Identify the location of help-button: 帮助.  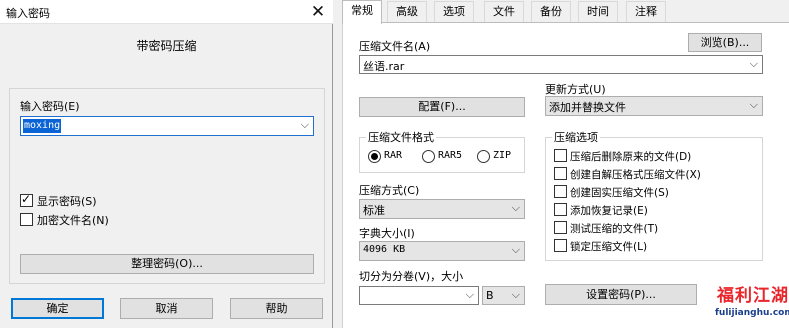
(276, 308).